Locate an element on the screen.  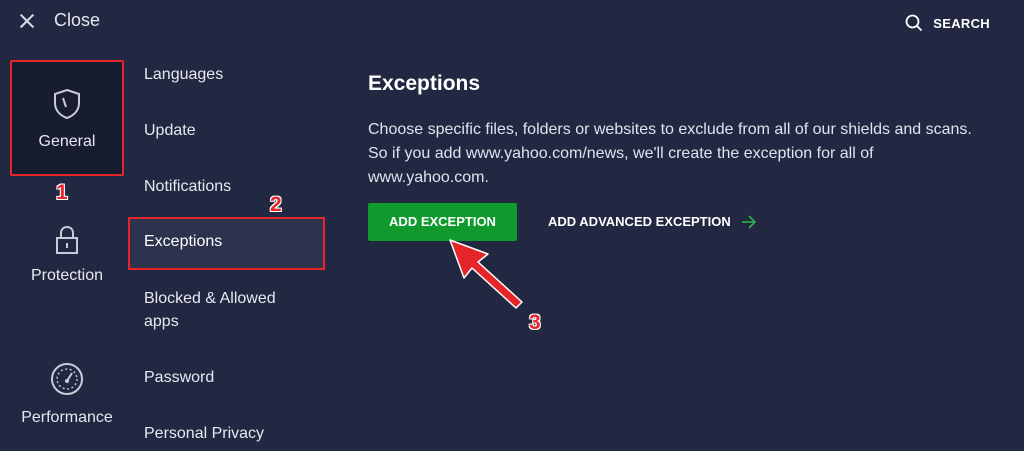
search-button: SEARCH is located at coordinates (947, 23).